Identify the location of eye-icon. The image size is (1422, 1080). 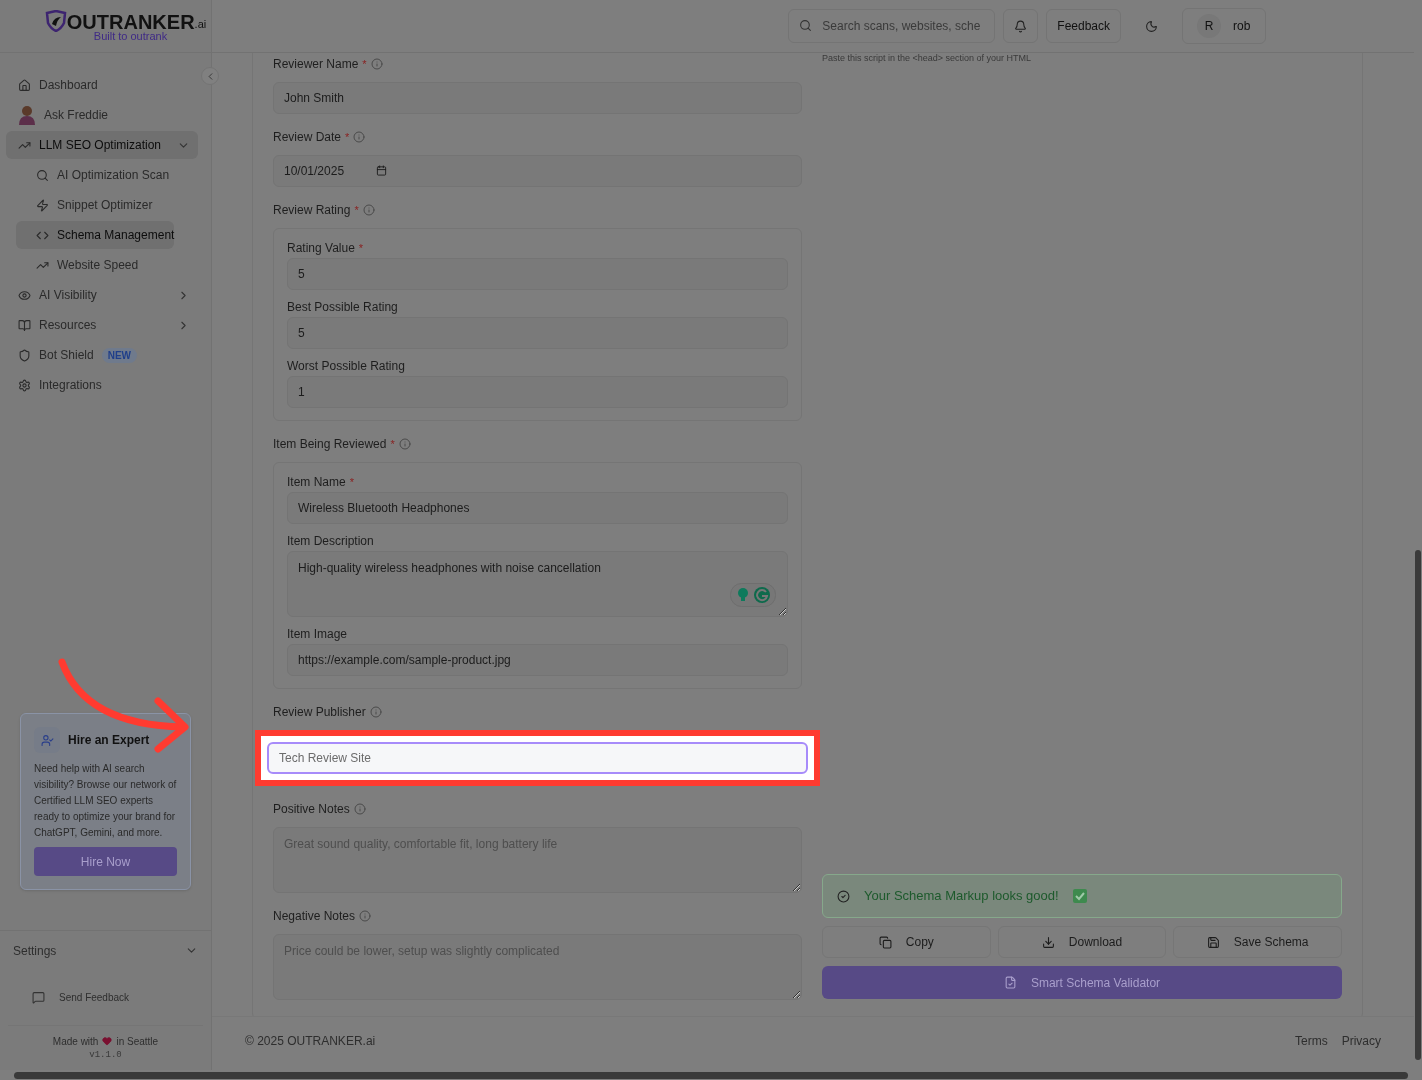
(24, 295).